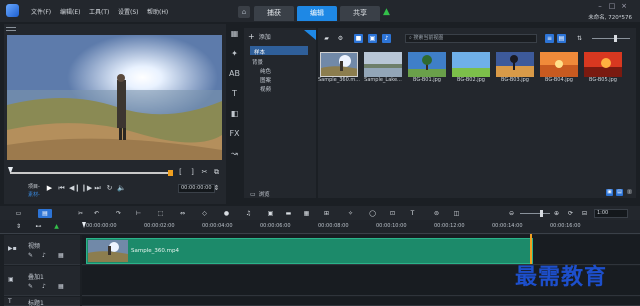 The width and height of the screenshot is (640, 306). Describe the element at coordinates (226, 213) in the screenshot. I see `record-icon: ●` at that location.